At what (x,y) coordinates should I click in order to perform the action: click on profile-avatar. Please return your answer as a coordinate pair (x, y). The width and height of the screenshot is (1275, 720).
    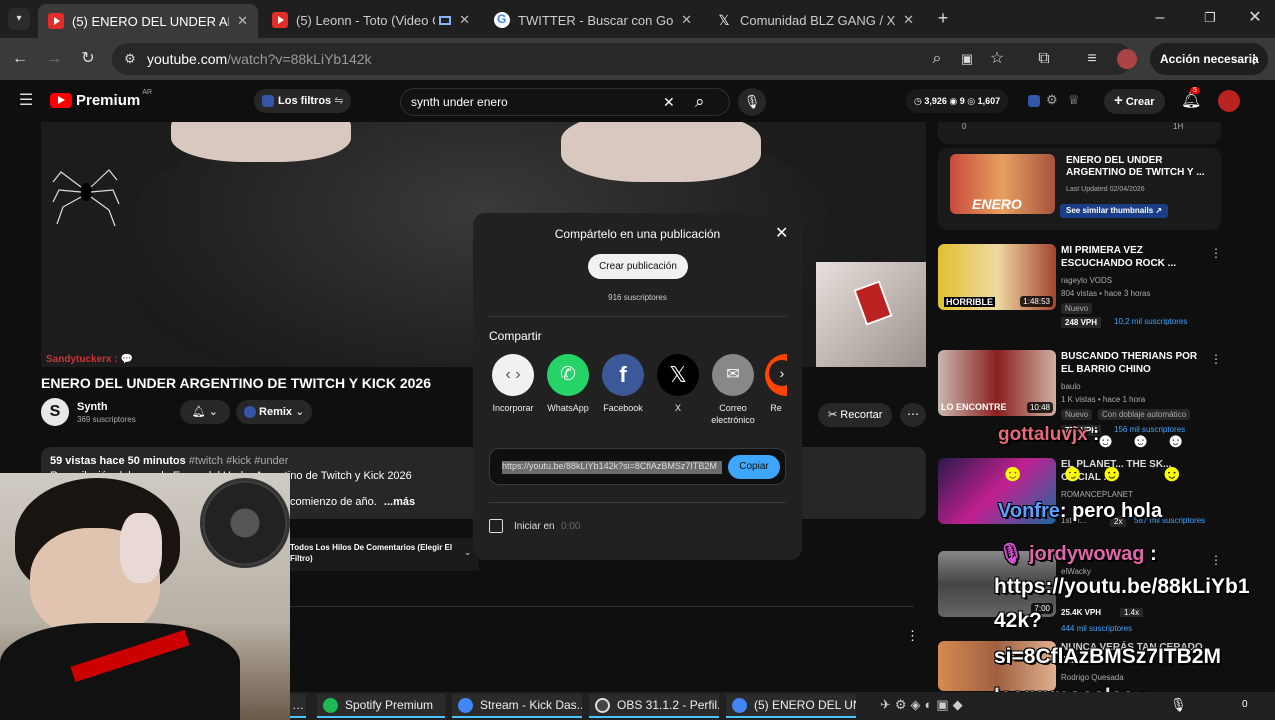
    Looking at the image, I should click on (1127, 59).